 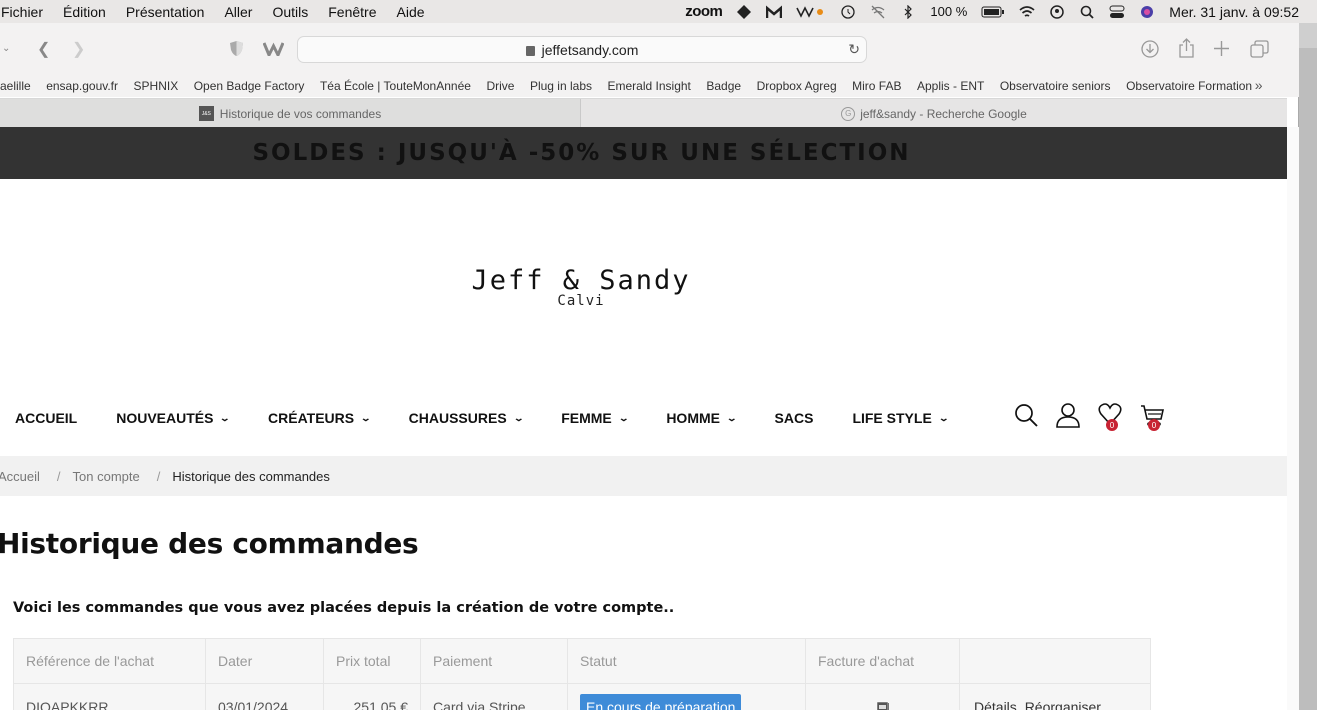 What do you see at coordinates (1117, 12) in the screenshot?
I see `control-center-icon` at bounding box center [1117, 12].